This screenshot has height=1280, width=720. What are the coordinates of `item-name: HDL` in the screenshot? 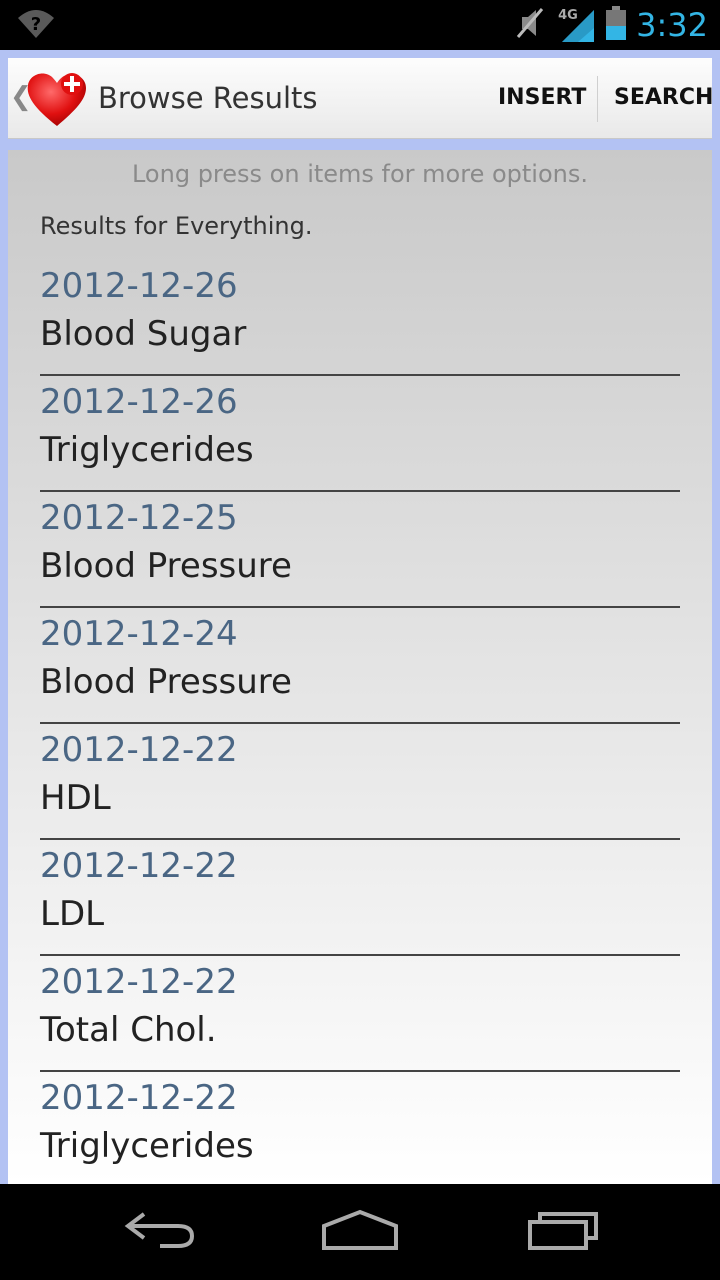 It's located at (75, 798).